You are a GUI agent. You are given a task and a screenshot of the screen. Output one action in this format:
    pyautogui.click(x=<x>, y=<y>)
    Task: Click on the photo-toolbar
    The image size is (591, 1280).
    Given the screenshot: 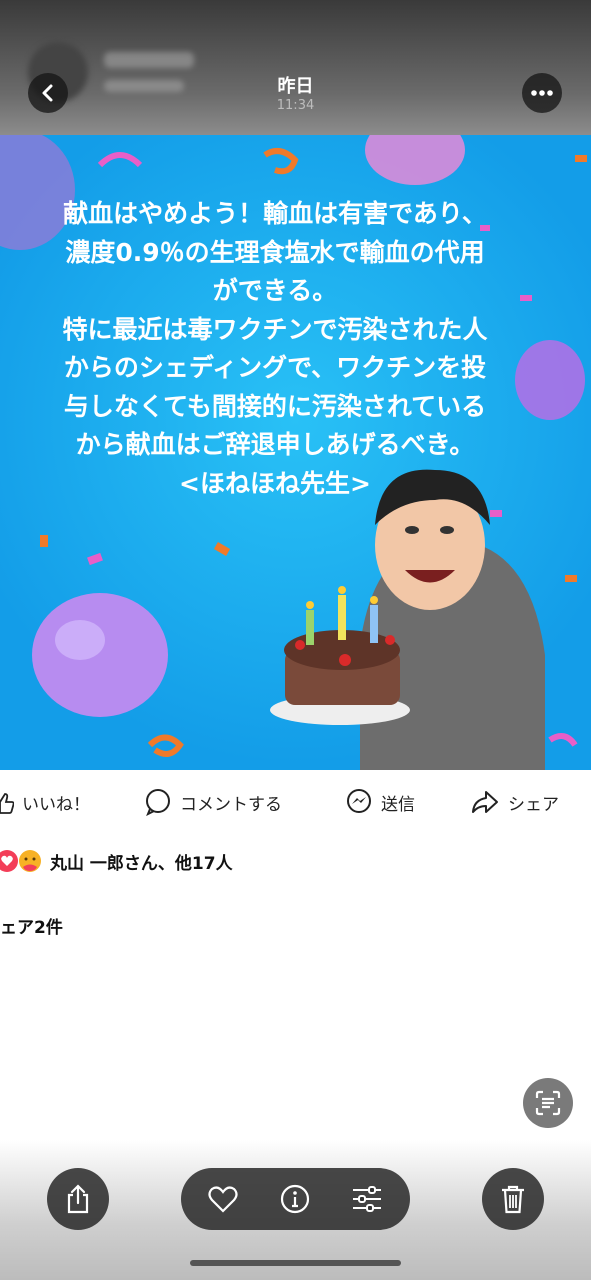 What is the action you would take?
    pyautogui.click(x=295, y=1199)
    